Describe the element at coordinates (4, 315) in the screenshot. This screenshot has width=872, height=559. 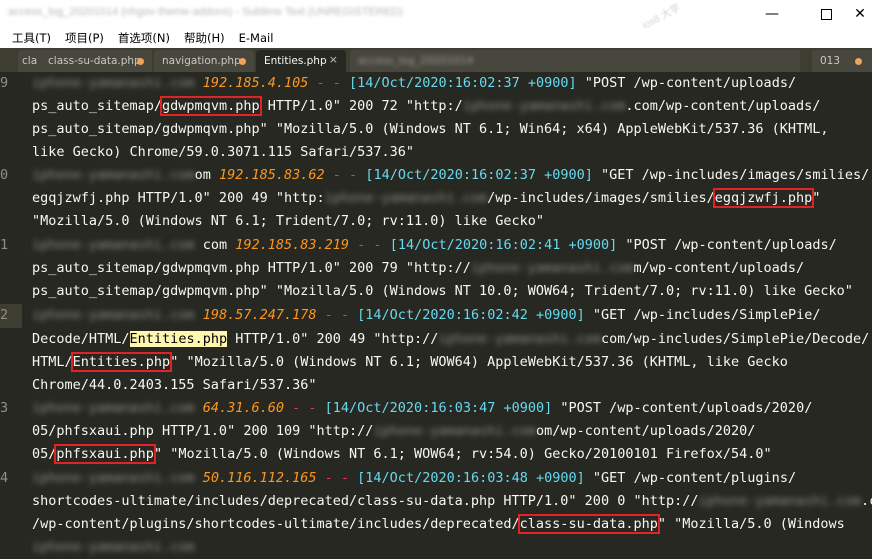
I see `line-number: 2` at that location.